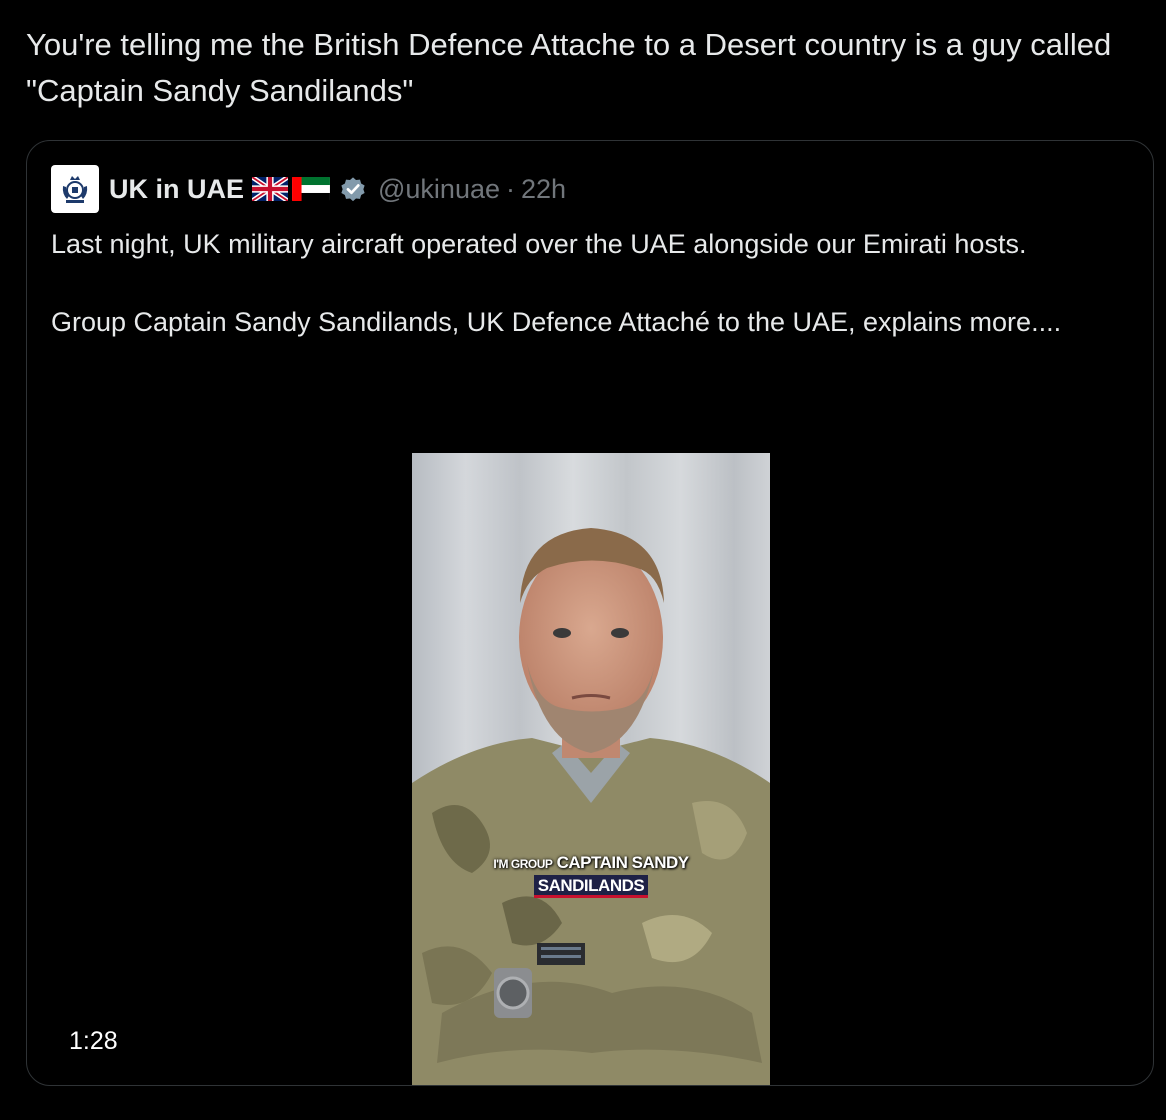 The height and width of the screenshot is (1120, 1166). I want to click on display-name: UK in UAE, so click(176, 189).